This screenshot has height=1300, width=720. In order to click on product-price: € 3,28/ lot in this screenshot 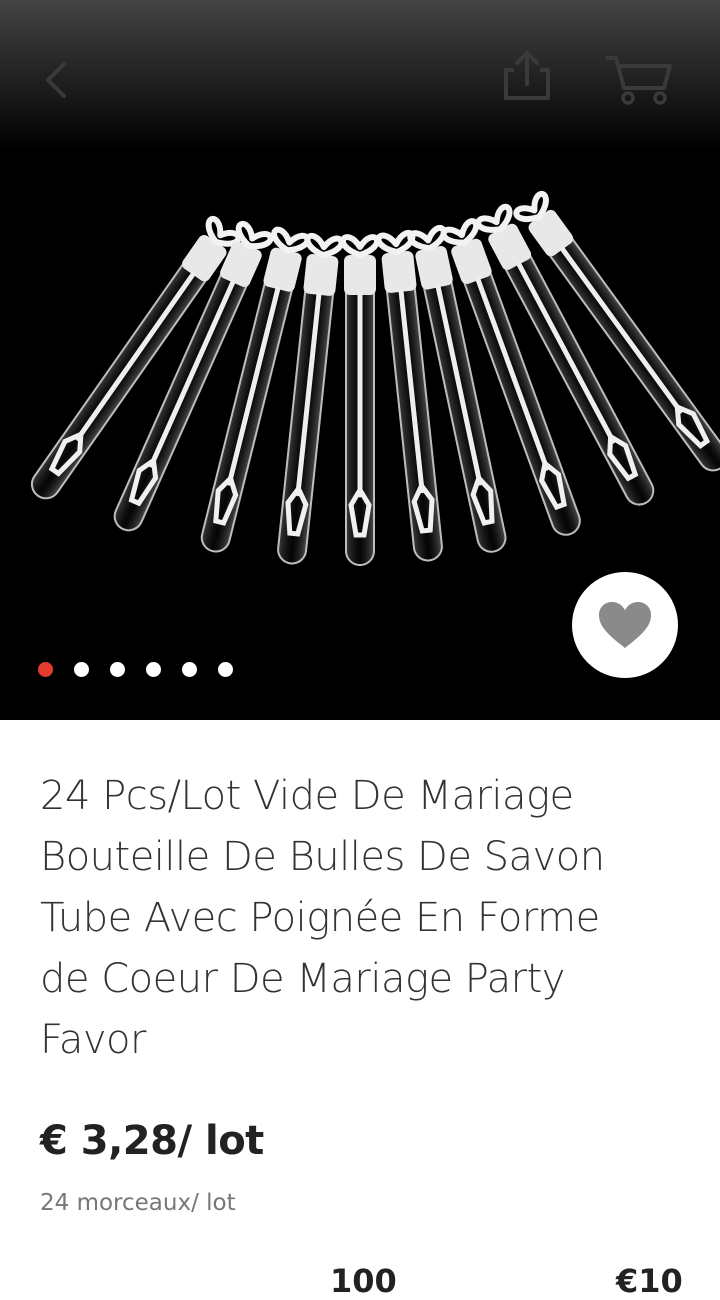, I will do `click(152, 1141)`.